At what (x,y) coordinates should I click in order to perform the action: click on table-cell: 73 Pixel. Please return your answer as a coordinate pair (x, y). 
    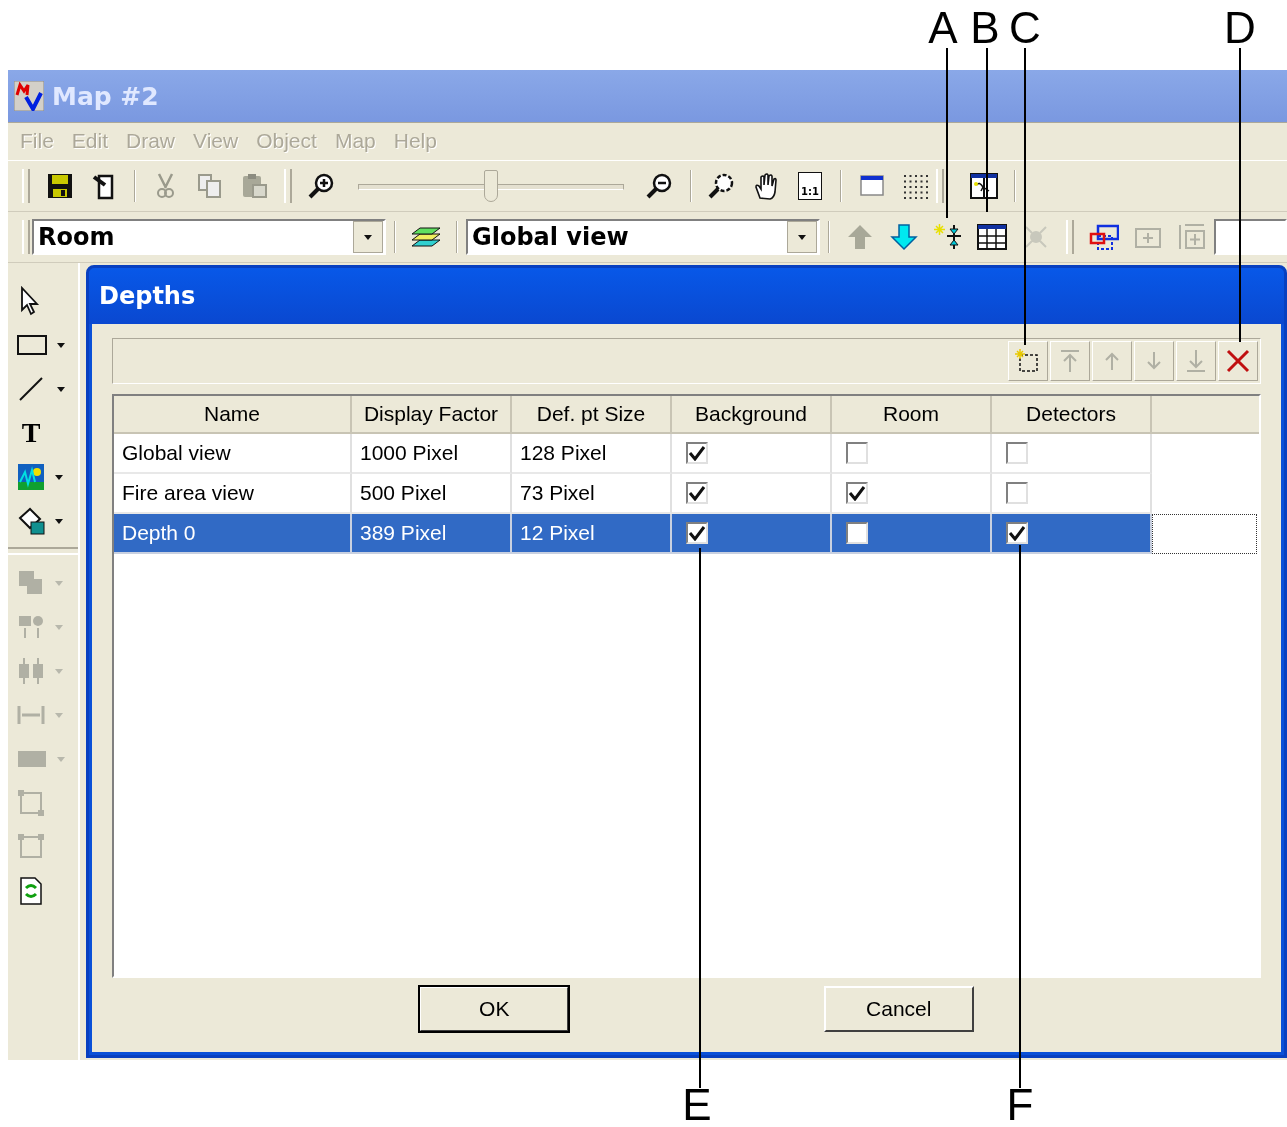
    Looking at the image, I should click on (557, 493).